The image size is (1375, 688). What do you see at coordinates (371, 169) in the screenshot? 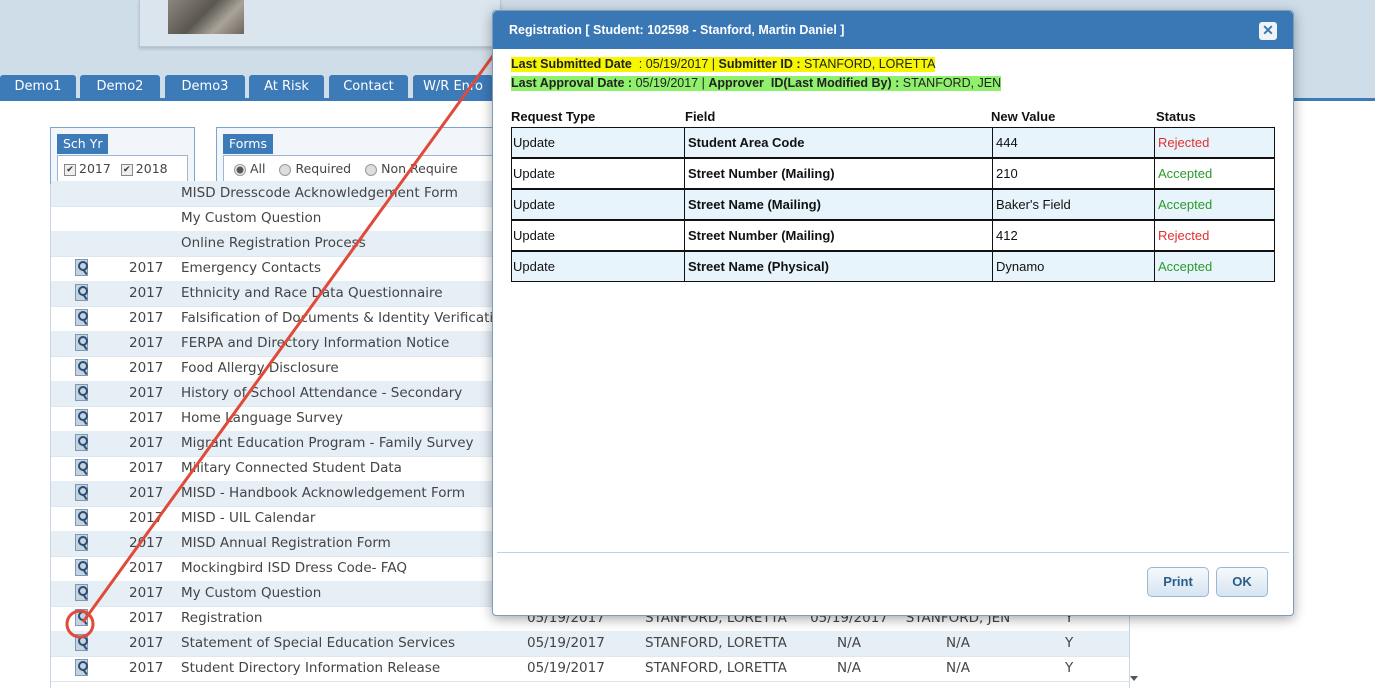
I see `radio-non-required` at bounding box center [371, 169].